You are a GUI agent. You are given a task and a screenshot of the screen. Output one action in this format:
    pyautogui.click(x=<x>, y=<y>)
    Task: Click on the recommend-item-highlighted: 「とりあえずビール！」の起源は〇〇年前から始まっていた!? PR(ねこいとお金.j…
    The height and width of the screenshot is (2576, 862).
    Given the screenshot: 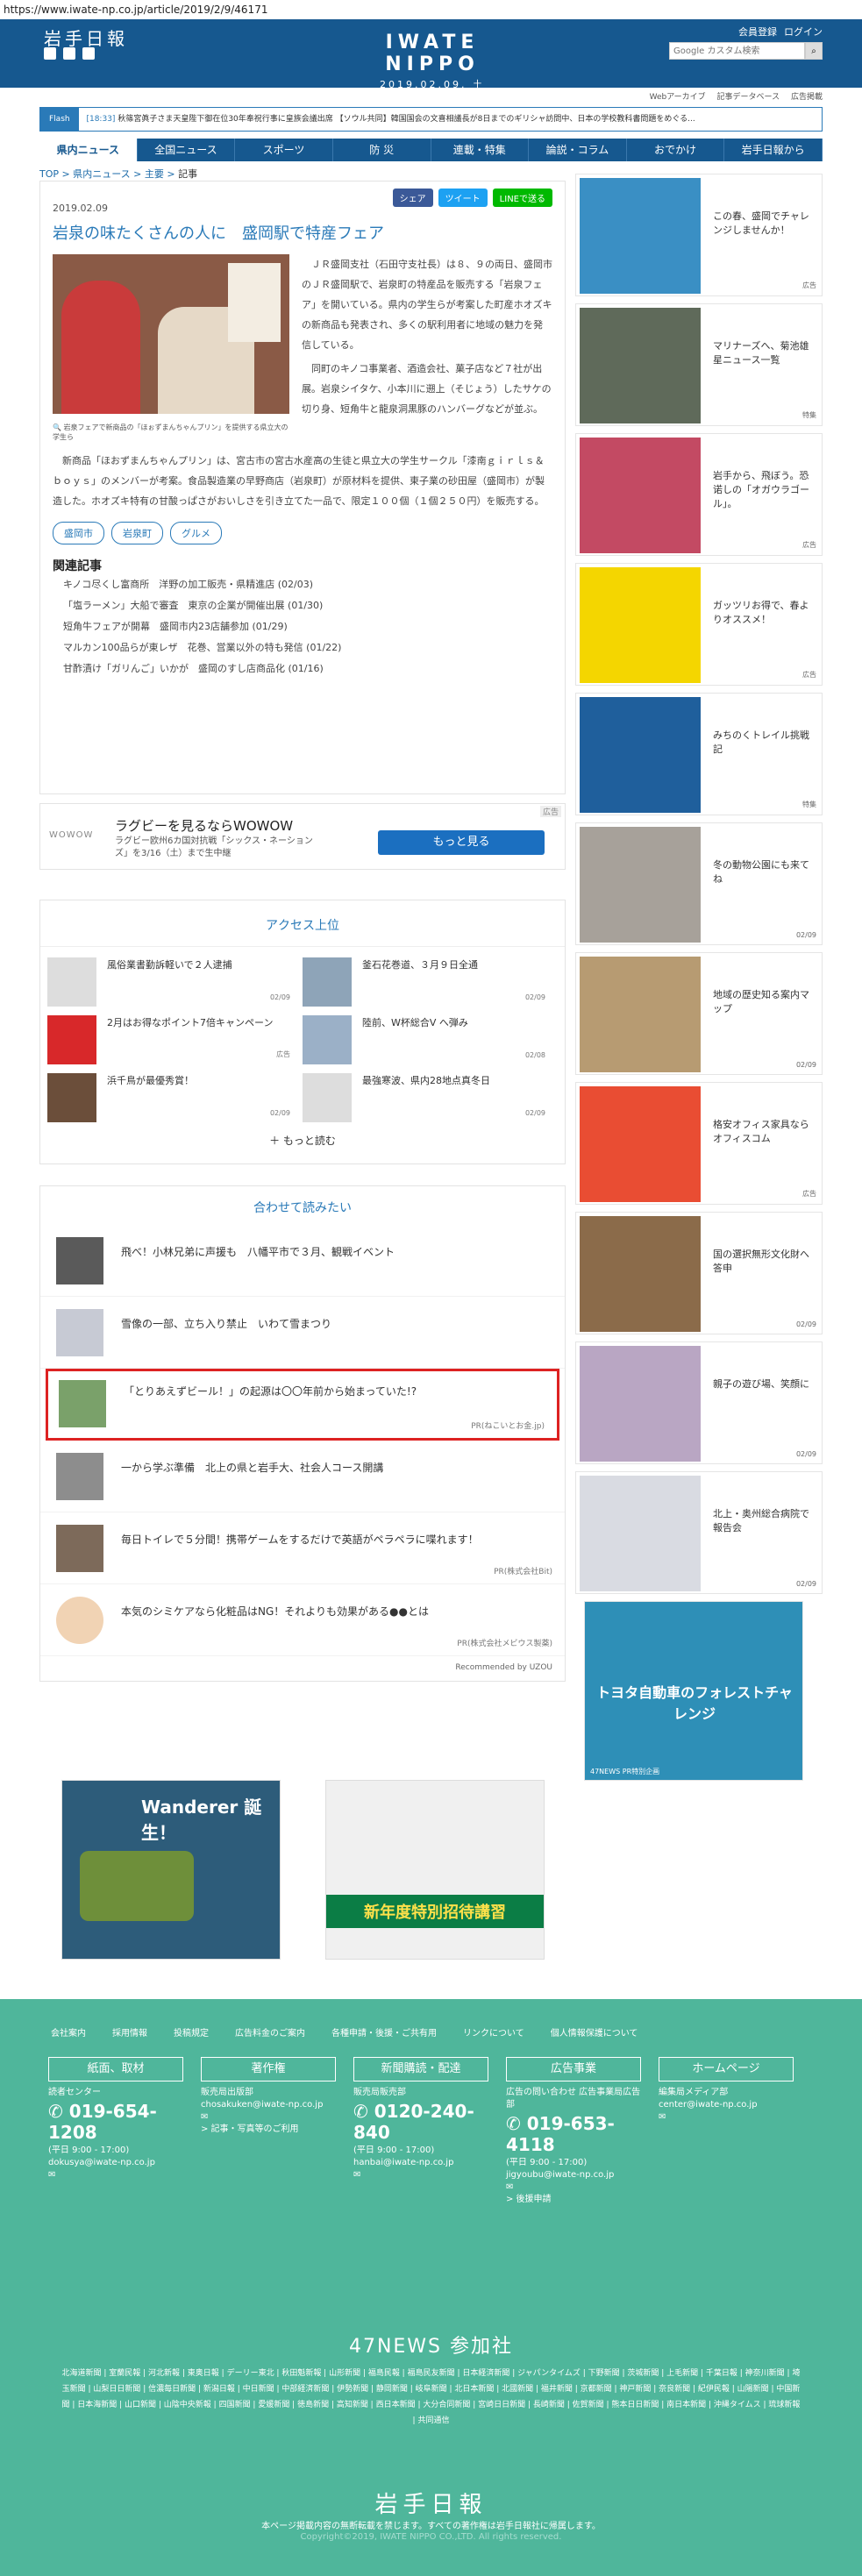 What is the action you would take?
    pyautogui.click(x=302, y=1405)
    